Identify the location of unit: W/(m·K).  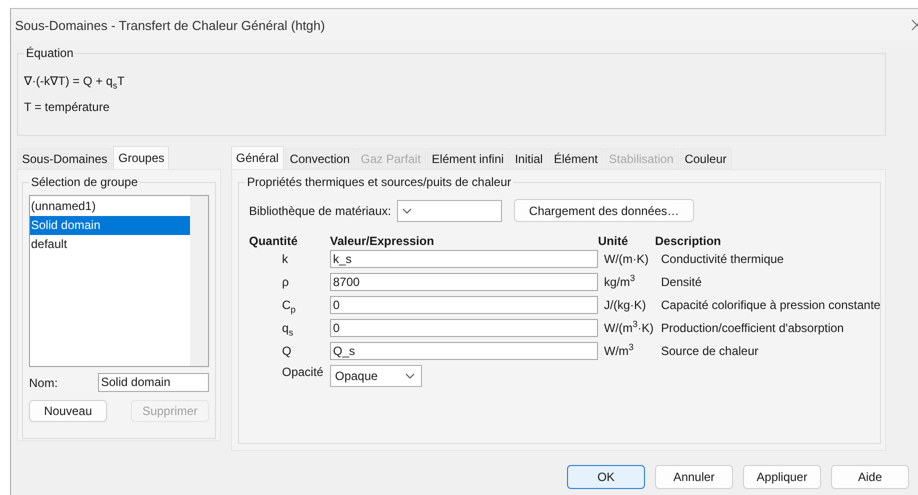
(626, 259).